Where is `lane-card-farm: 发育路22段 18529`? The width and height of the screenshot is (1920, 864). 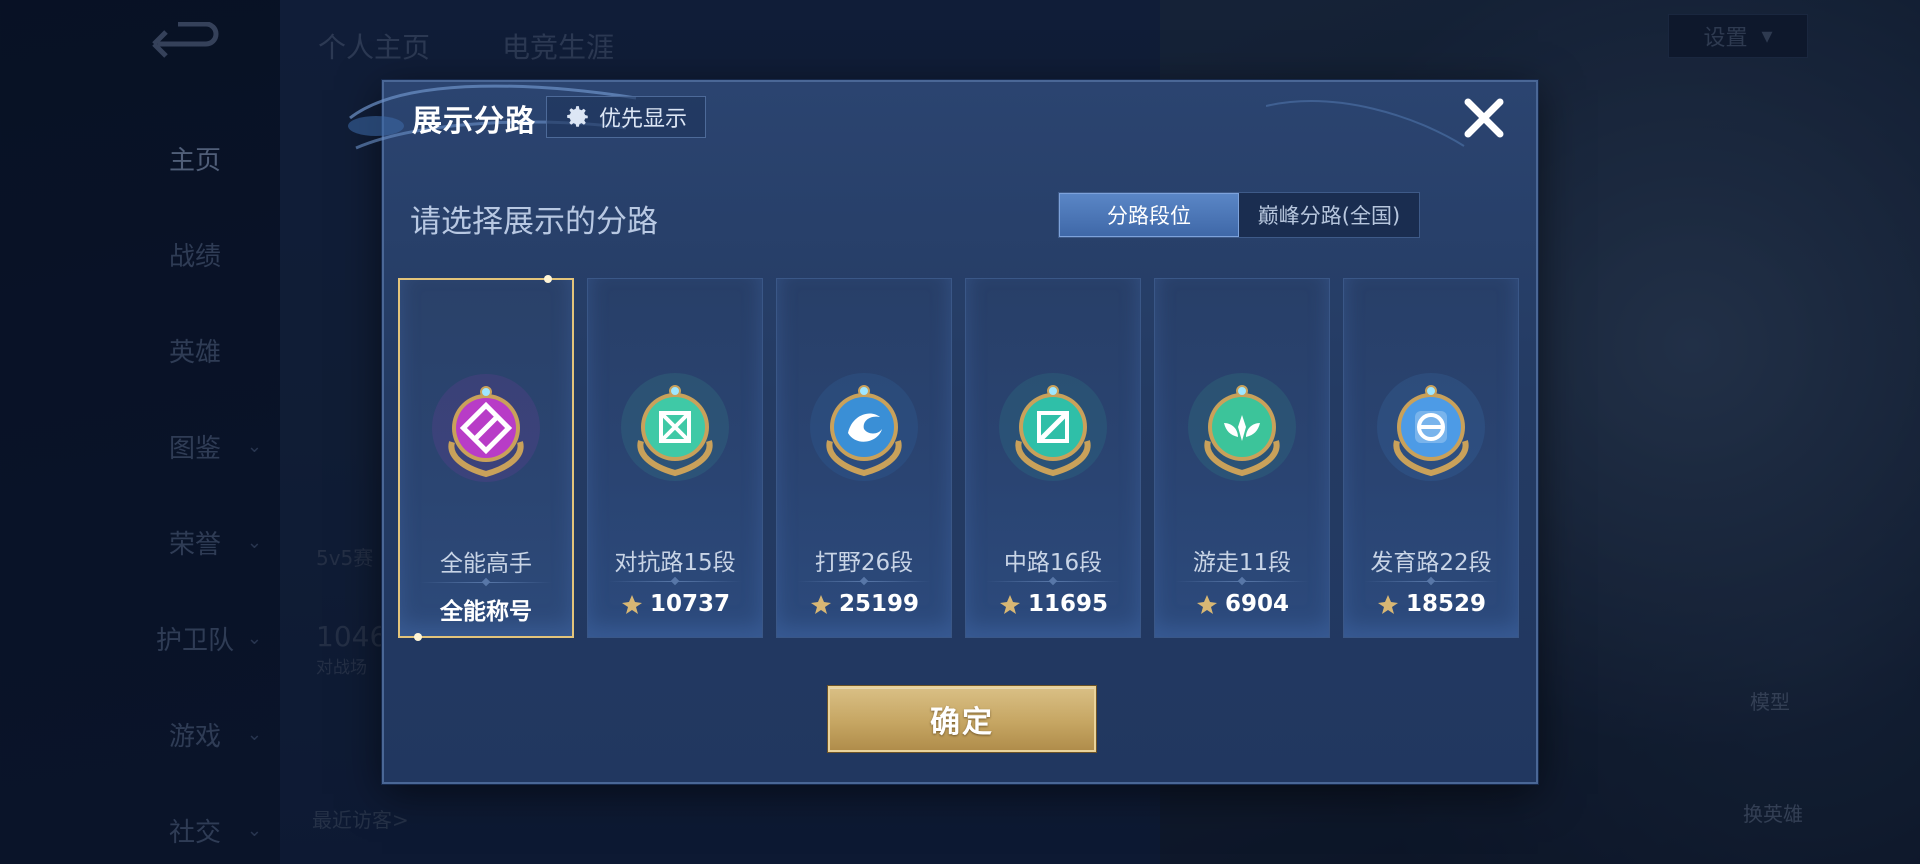
lane-card-farm: 发育路22段 18529 is located at coordinates (1431, 458).